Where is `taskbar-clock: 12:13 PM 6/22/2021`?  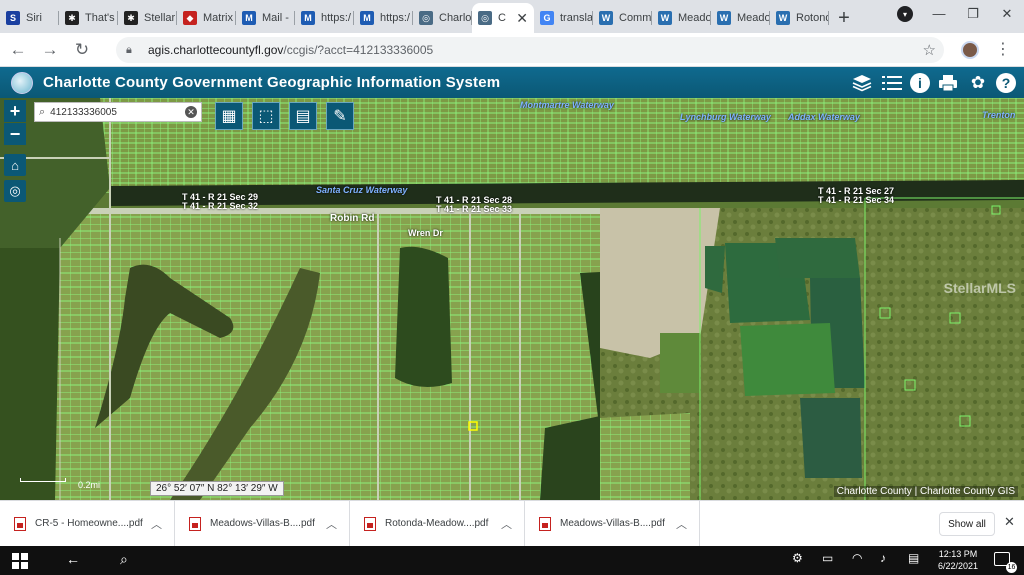 taskbar-clock: 12:13 PM 6/22/2021 is located at coordinates (958, 560).